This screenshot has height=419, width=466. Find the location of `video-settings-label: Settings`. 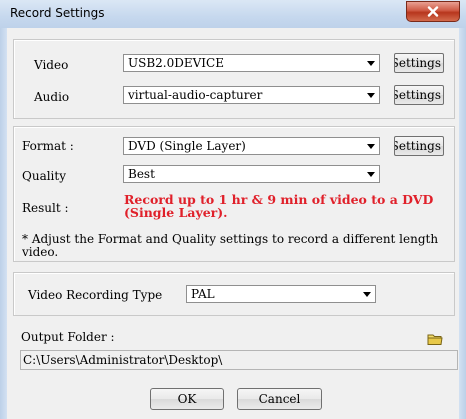

video-settings-label: Settings is located at coordinates (417, 63).